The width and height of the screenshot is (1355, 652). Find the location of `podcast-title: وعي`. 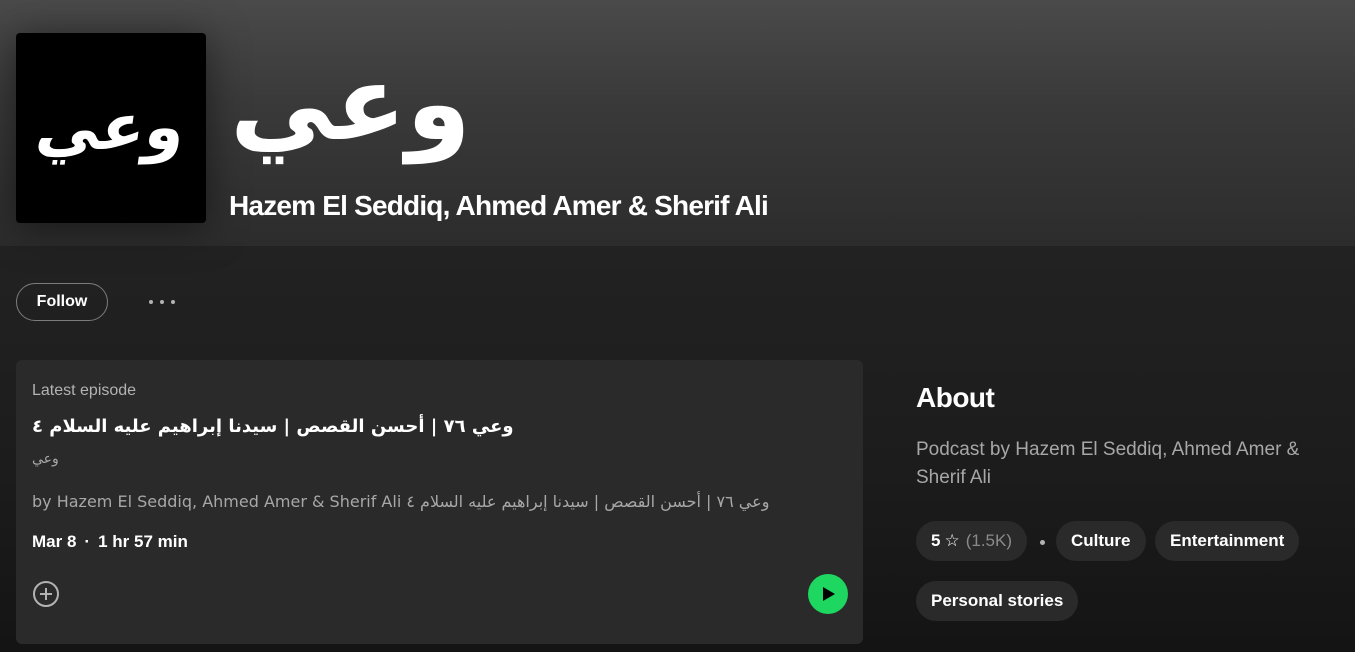

podcast-title: وعي is located at coordinates (351, 103).